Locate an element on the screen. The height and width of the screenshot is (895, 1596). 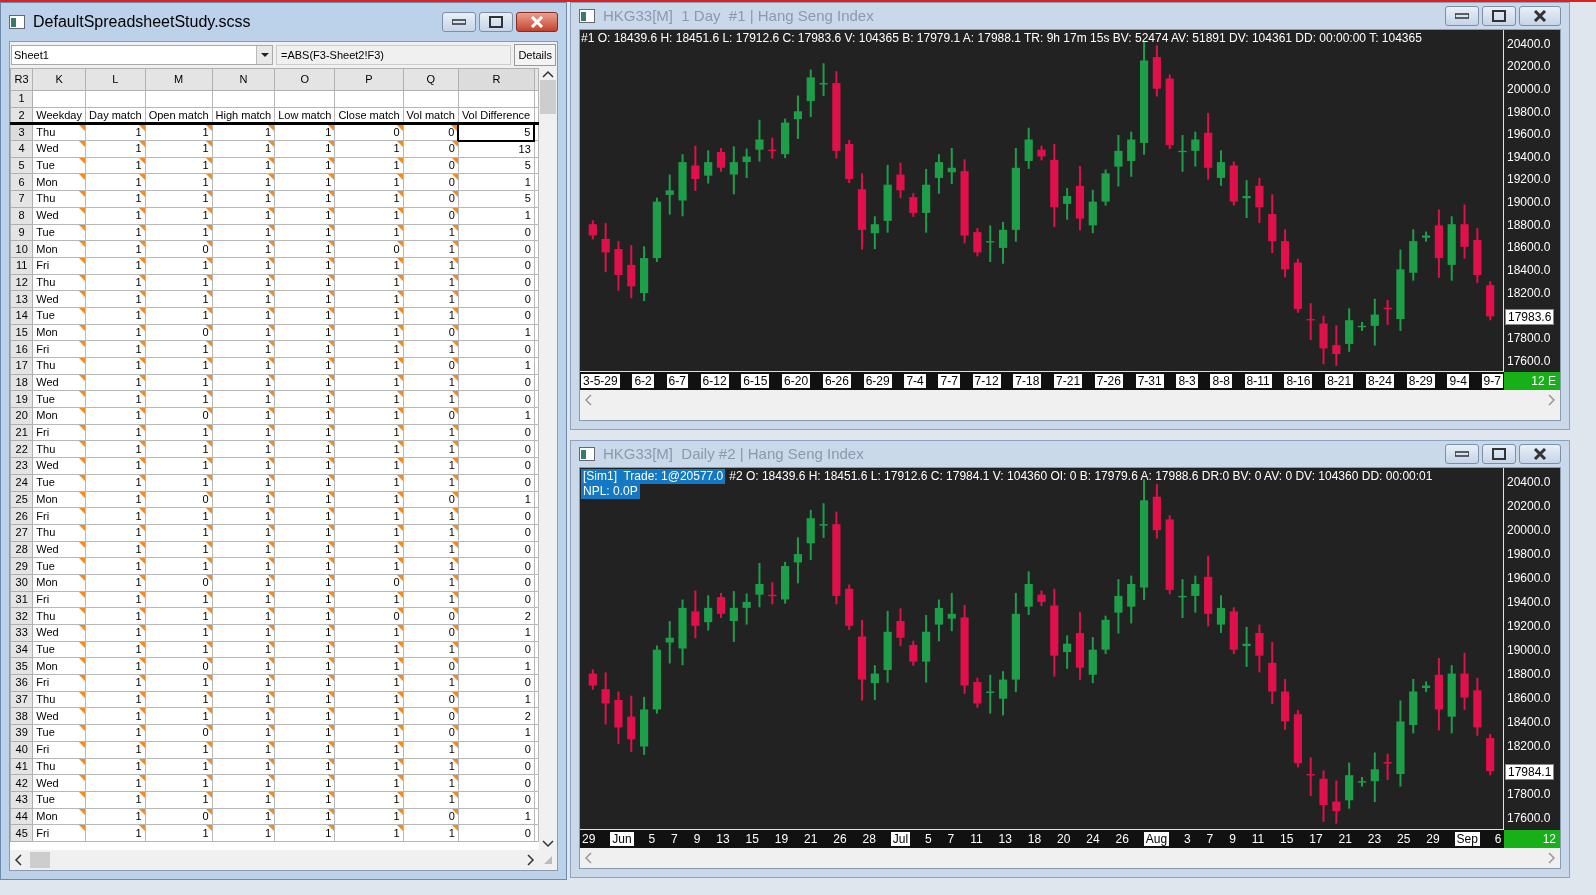
details-button: Details is located at coordinates (535, 55).